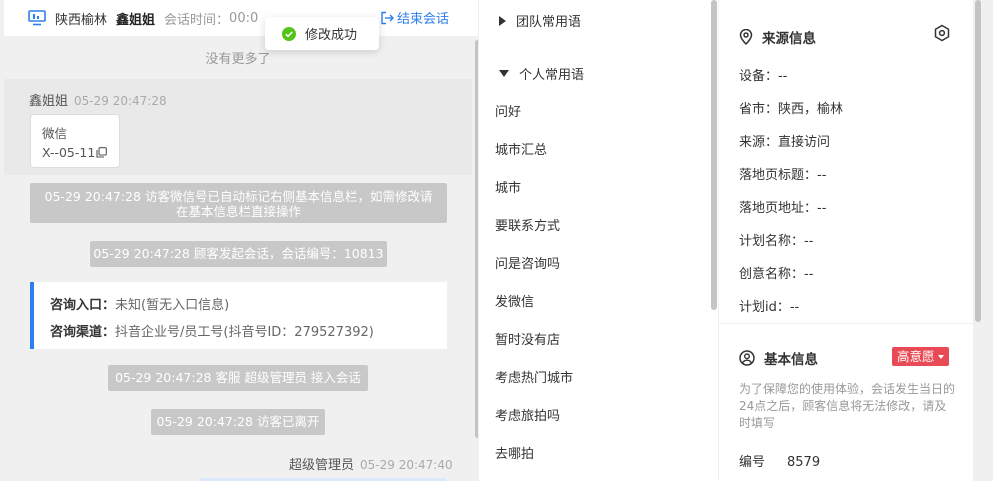 The height and width of the screenshot is (481, 993). Describe the element at coordinates (552, 75) in the screenshot. I see `group-personal-label: 个人常用语` at that location.